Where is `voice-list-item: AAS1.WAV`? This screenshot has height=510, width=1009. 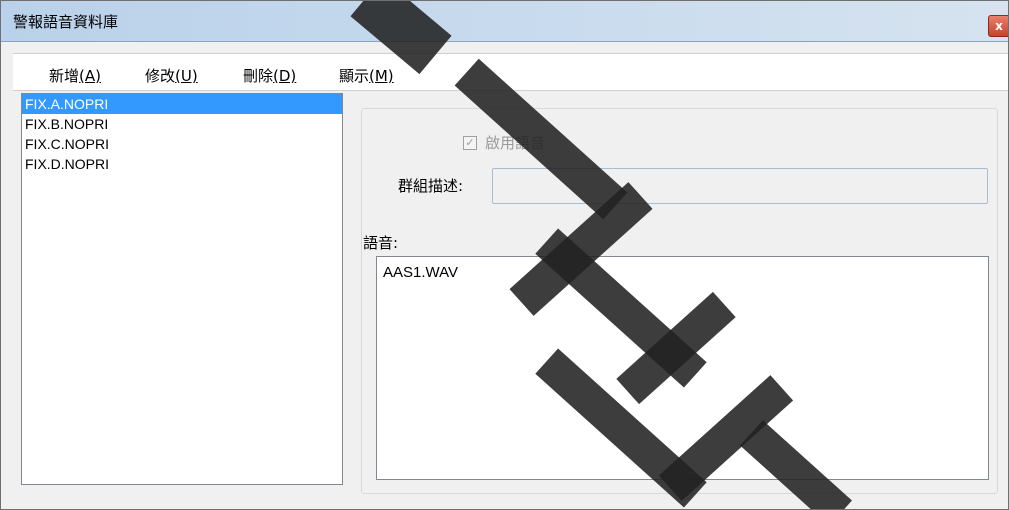 voice-list-item: AAS1.WAV is located at coordinates (682, 269).